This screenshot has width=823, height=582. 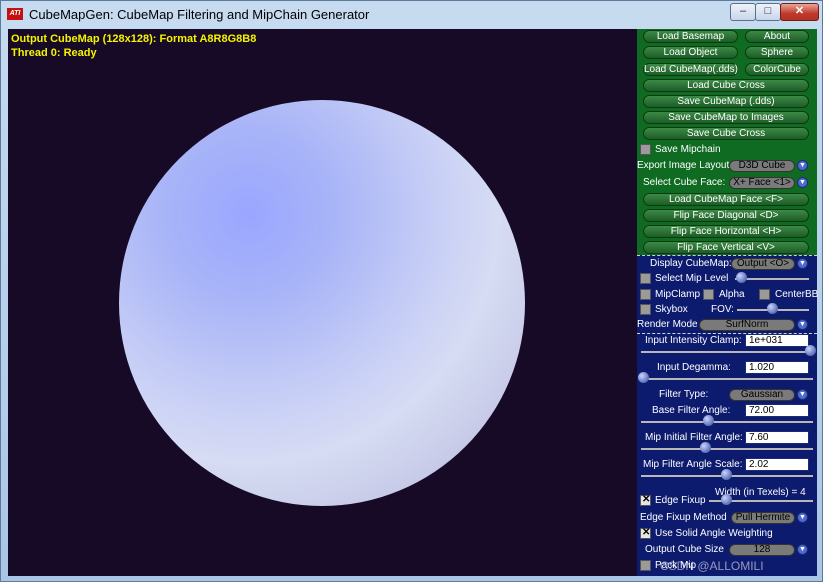 What do you see at coordinates (763, 518) in the screenshot?
I see `edge-method-select: Pull Hermite` at bounding box center [763, 518].